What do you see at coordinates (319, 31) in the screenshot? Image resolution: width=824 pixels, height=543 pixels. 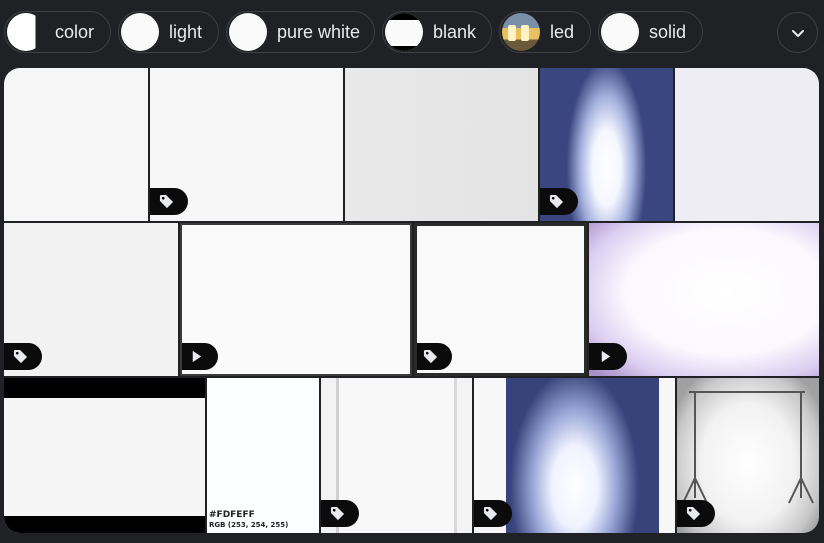 I see `chip-label: pure white` at bounding box center [319, 31].